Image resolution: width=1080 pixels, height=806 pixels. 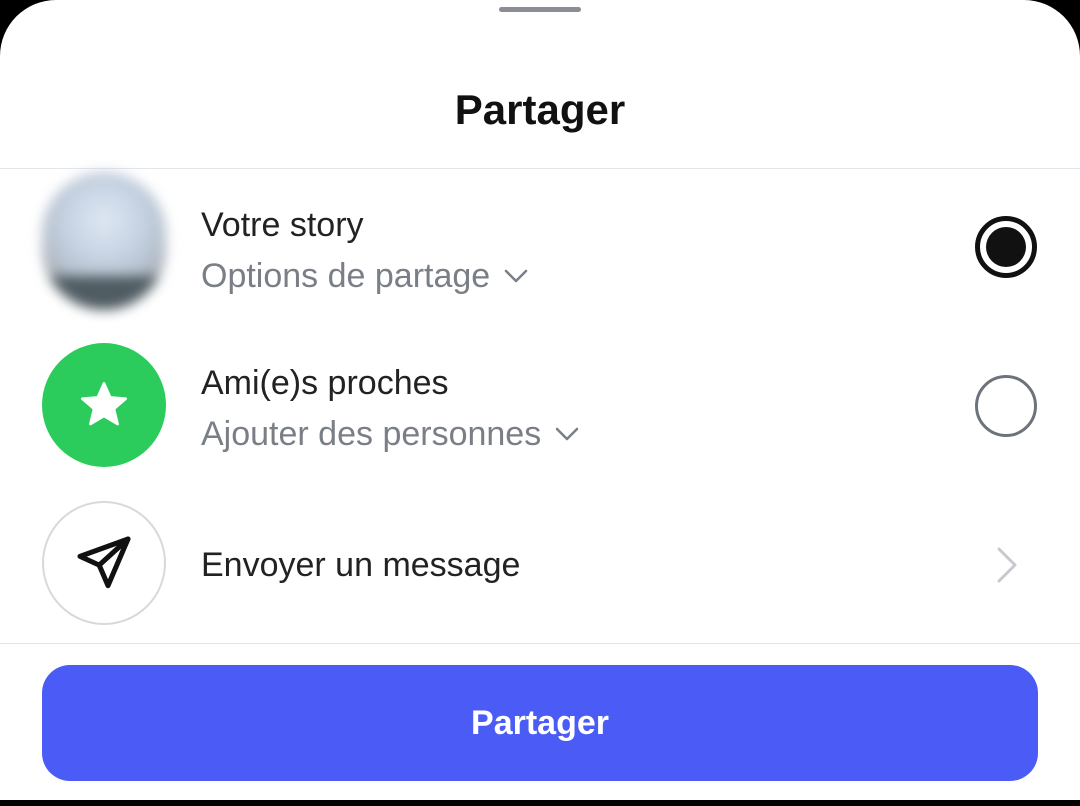 I want to click on header-divider, so click(x=540, y=168).